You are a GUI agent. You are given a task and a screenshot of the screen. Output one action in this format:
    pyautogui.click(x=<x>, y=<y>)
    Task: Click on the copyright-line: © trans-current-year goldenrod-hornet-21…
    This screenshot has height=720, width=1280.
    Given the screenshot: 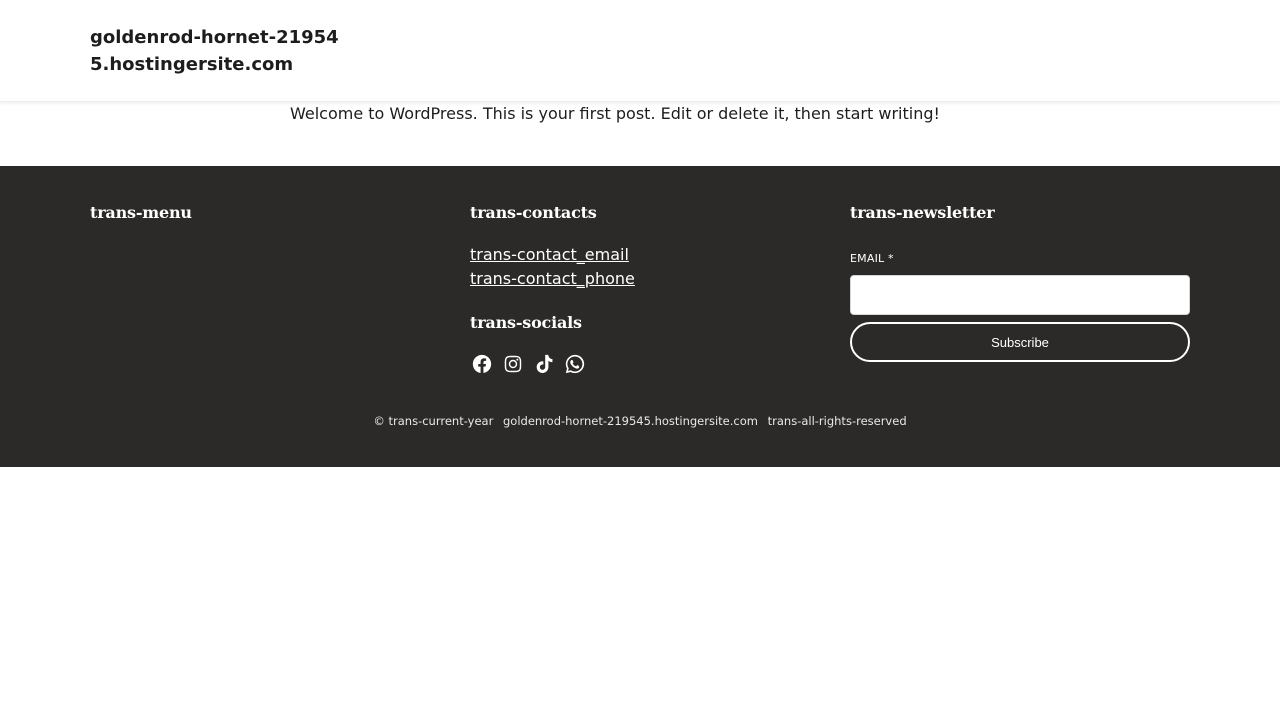 What is the action you would take?
    pyautogui.click(x=640, y=421)
    